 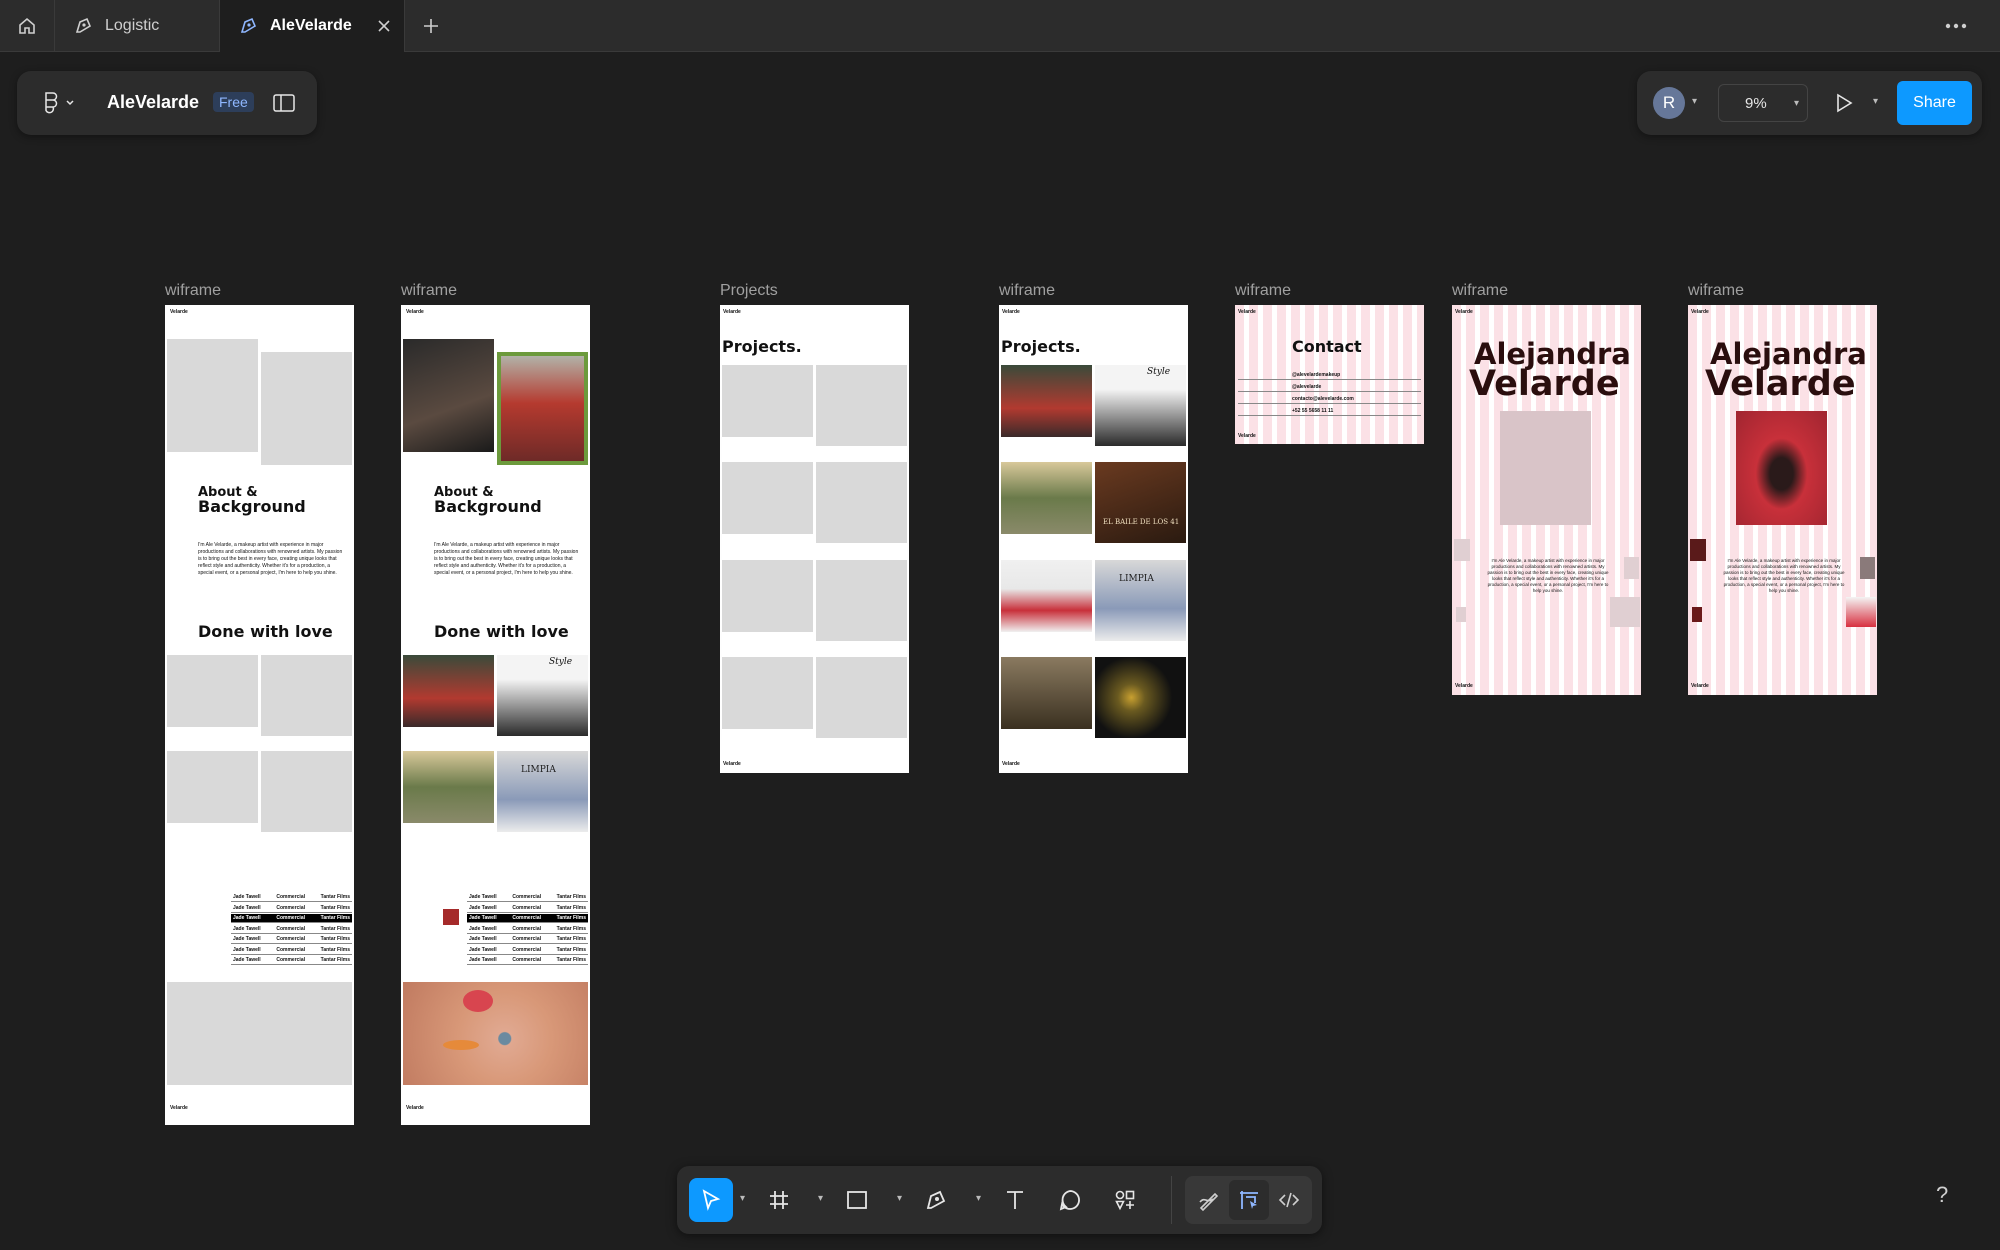 I want to click on close-icon, so click(x=384, y=26).